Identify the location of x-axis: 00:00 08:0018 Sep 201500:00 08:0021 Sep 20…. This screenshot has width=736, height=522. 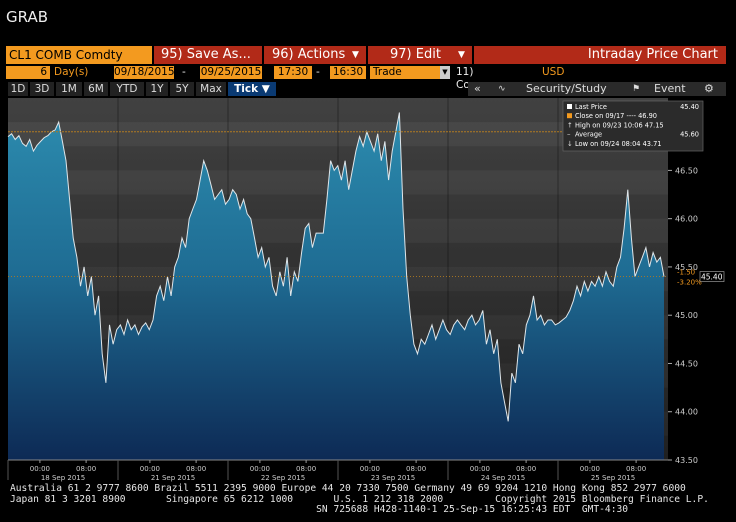
(337, 470).